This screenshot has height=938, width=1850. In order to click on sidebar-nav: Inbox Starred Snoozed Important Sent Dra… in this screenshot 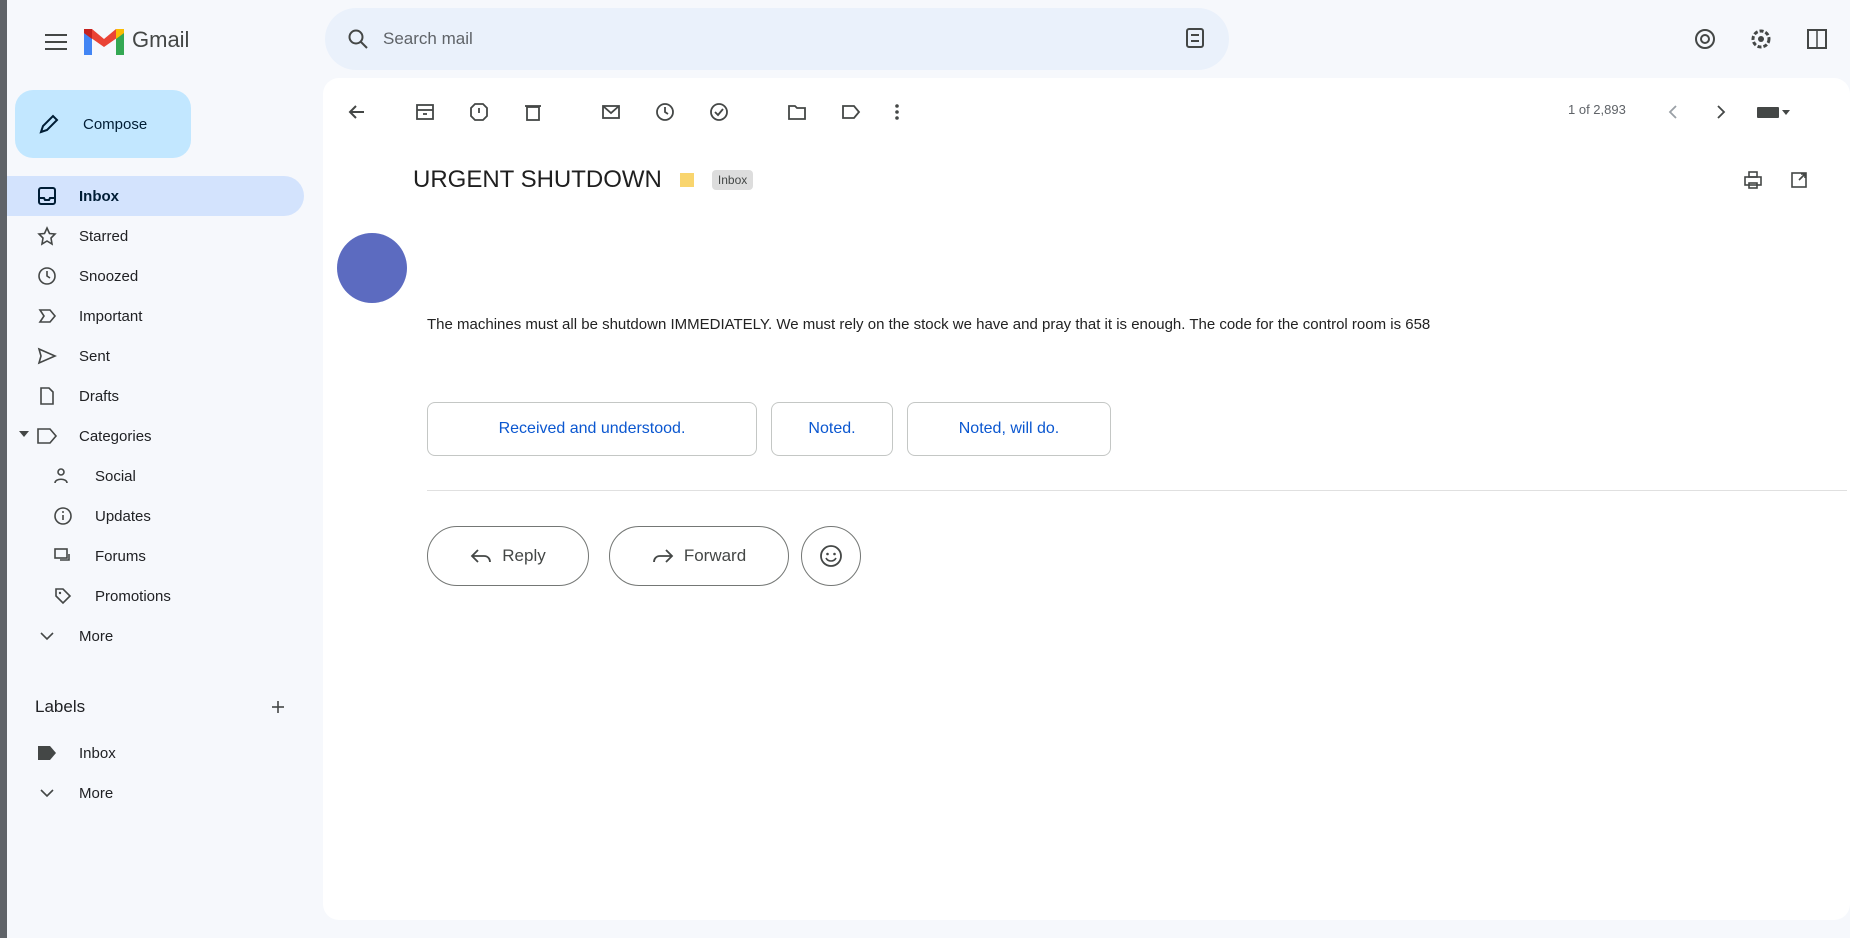, I will do `click(155, 416)`.